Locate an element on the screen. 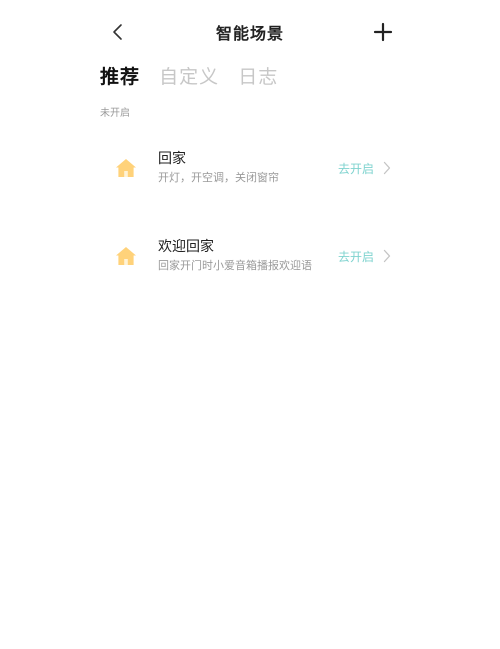 This screenshot has height=649, width=500. plus-icon is located at coordinates (383, 32).